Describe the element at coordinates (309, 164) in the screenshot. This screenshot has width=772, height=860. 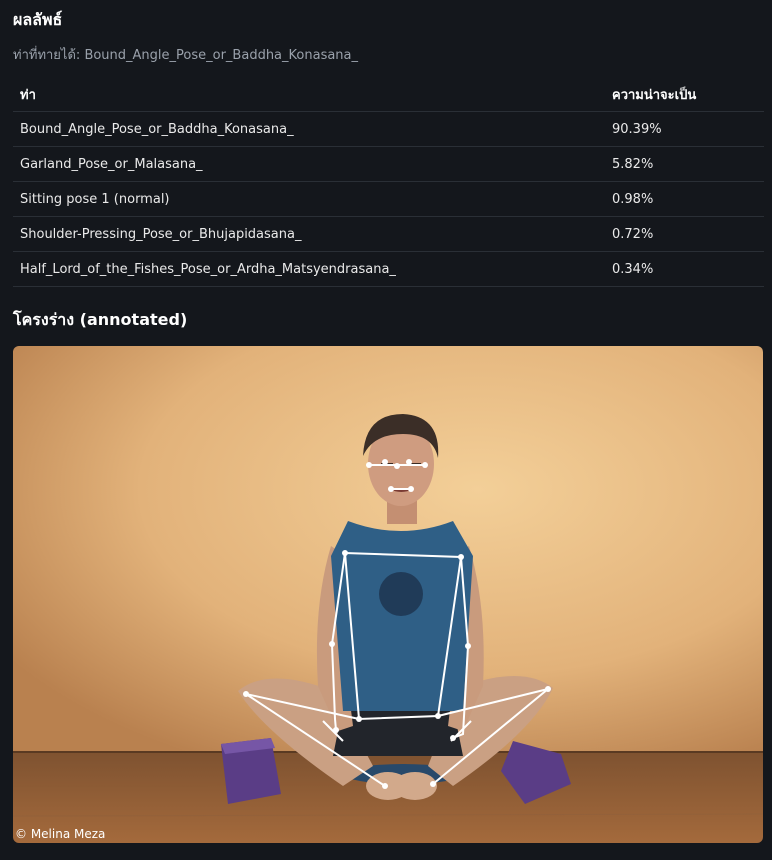
I see `pose-name-cell: Garland_Pose_or_Malasana_` at that location.